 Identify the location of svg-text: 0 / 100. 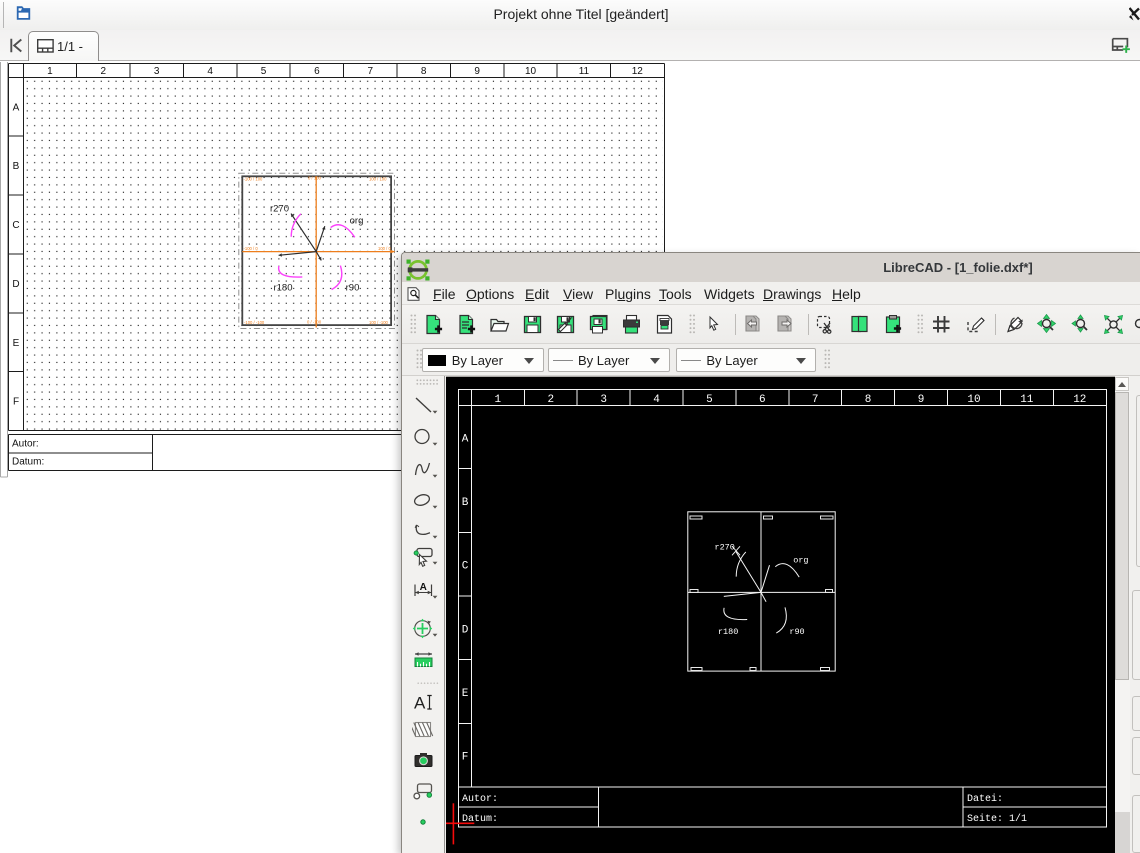
(314, 178).